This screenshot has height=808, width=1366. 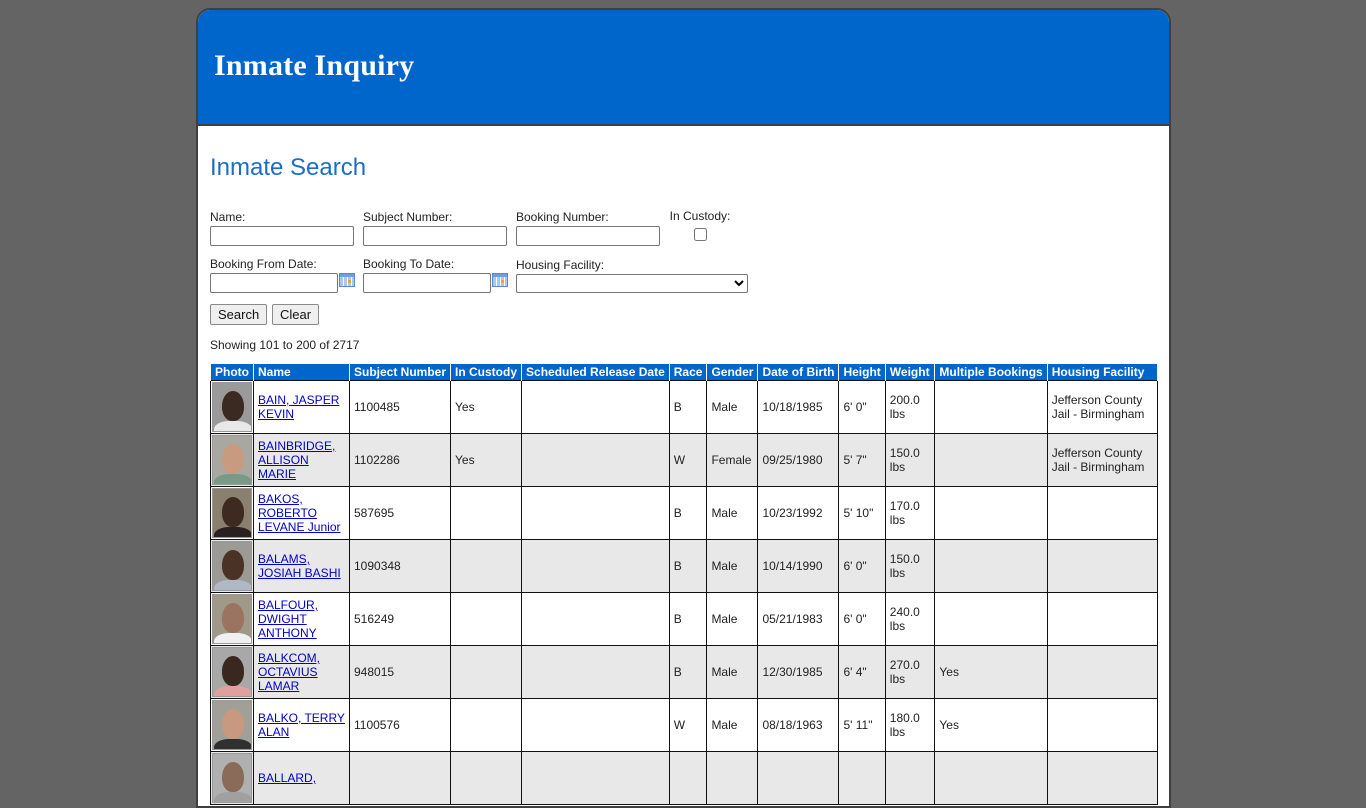 What do you see at coordinates (910, 619) in the screenshot?
I see `weight-cell: 240.0 lbs` at bounding box center [910, 619].